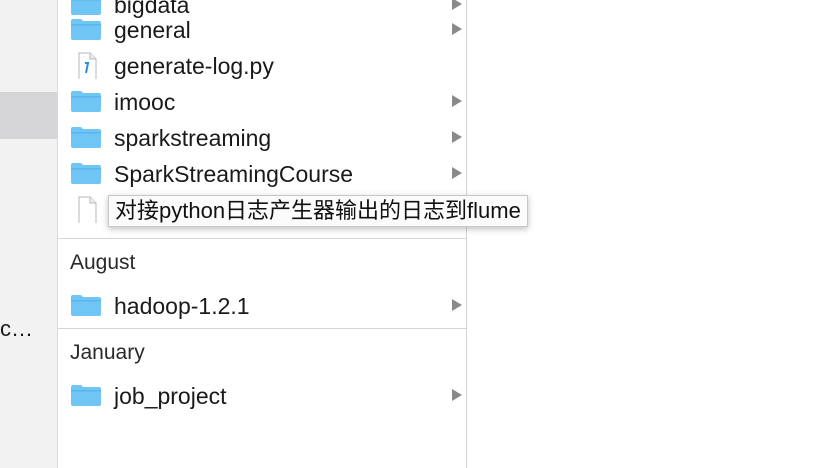  What do you see at coordinates (262, 395) in the screenshot?
I see `list-item-job-project: job_project` at bounding box center [262, 395].